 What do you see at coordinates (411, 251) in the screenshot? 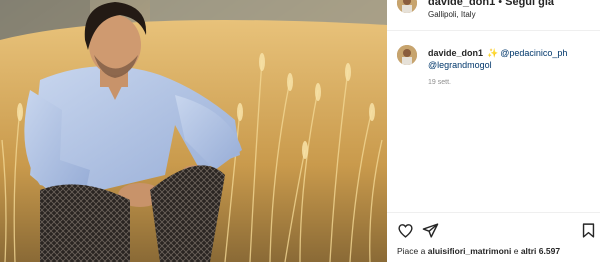
I see `likes-prefix: Piace a` at bounding box center [411, 251].